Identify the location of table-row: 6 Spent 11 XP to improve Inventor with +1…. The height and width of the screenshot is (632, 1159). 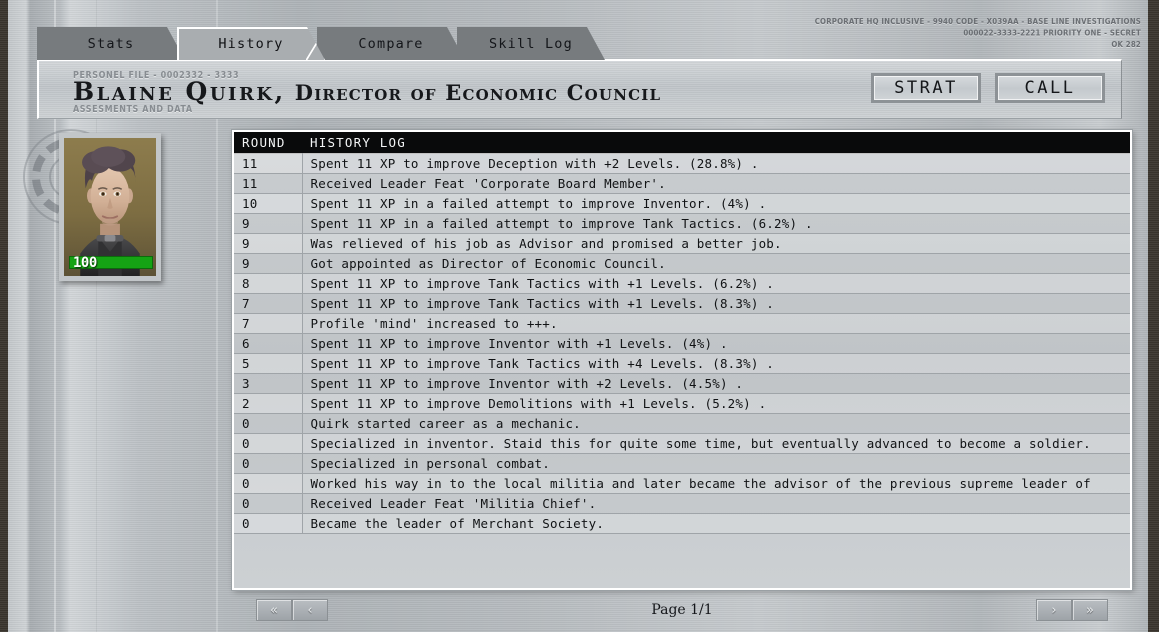
(682, 343).